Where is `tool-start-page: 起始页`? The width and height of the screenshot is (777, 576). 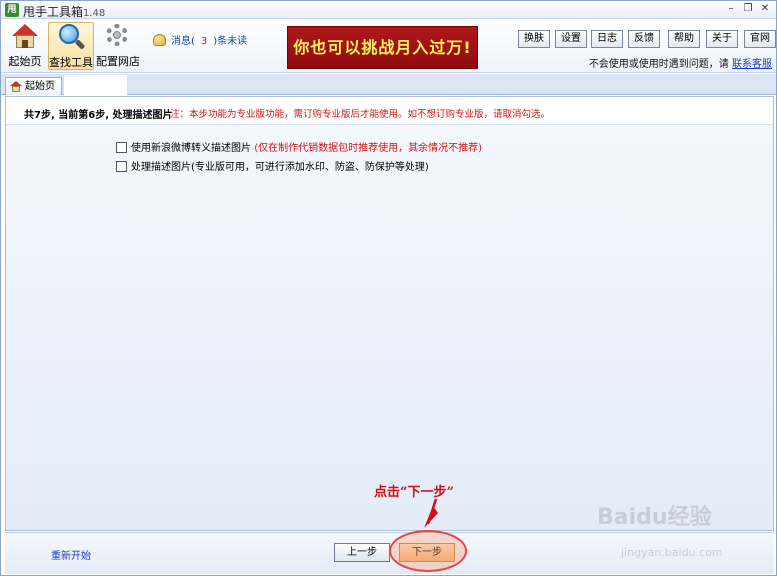
tool-start-page: 起始页 is located at coordinates (25, 46).